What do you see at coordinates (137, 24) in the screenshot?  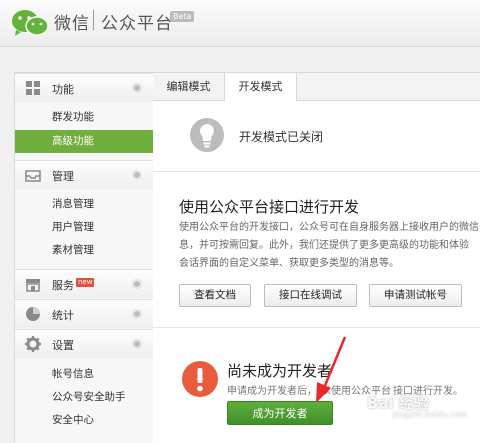 I see `brand-subtitle: 公众平台` at bounding box center [137, 24].